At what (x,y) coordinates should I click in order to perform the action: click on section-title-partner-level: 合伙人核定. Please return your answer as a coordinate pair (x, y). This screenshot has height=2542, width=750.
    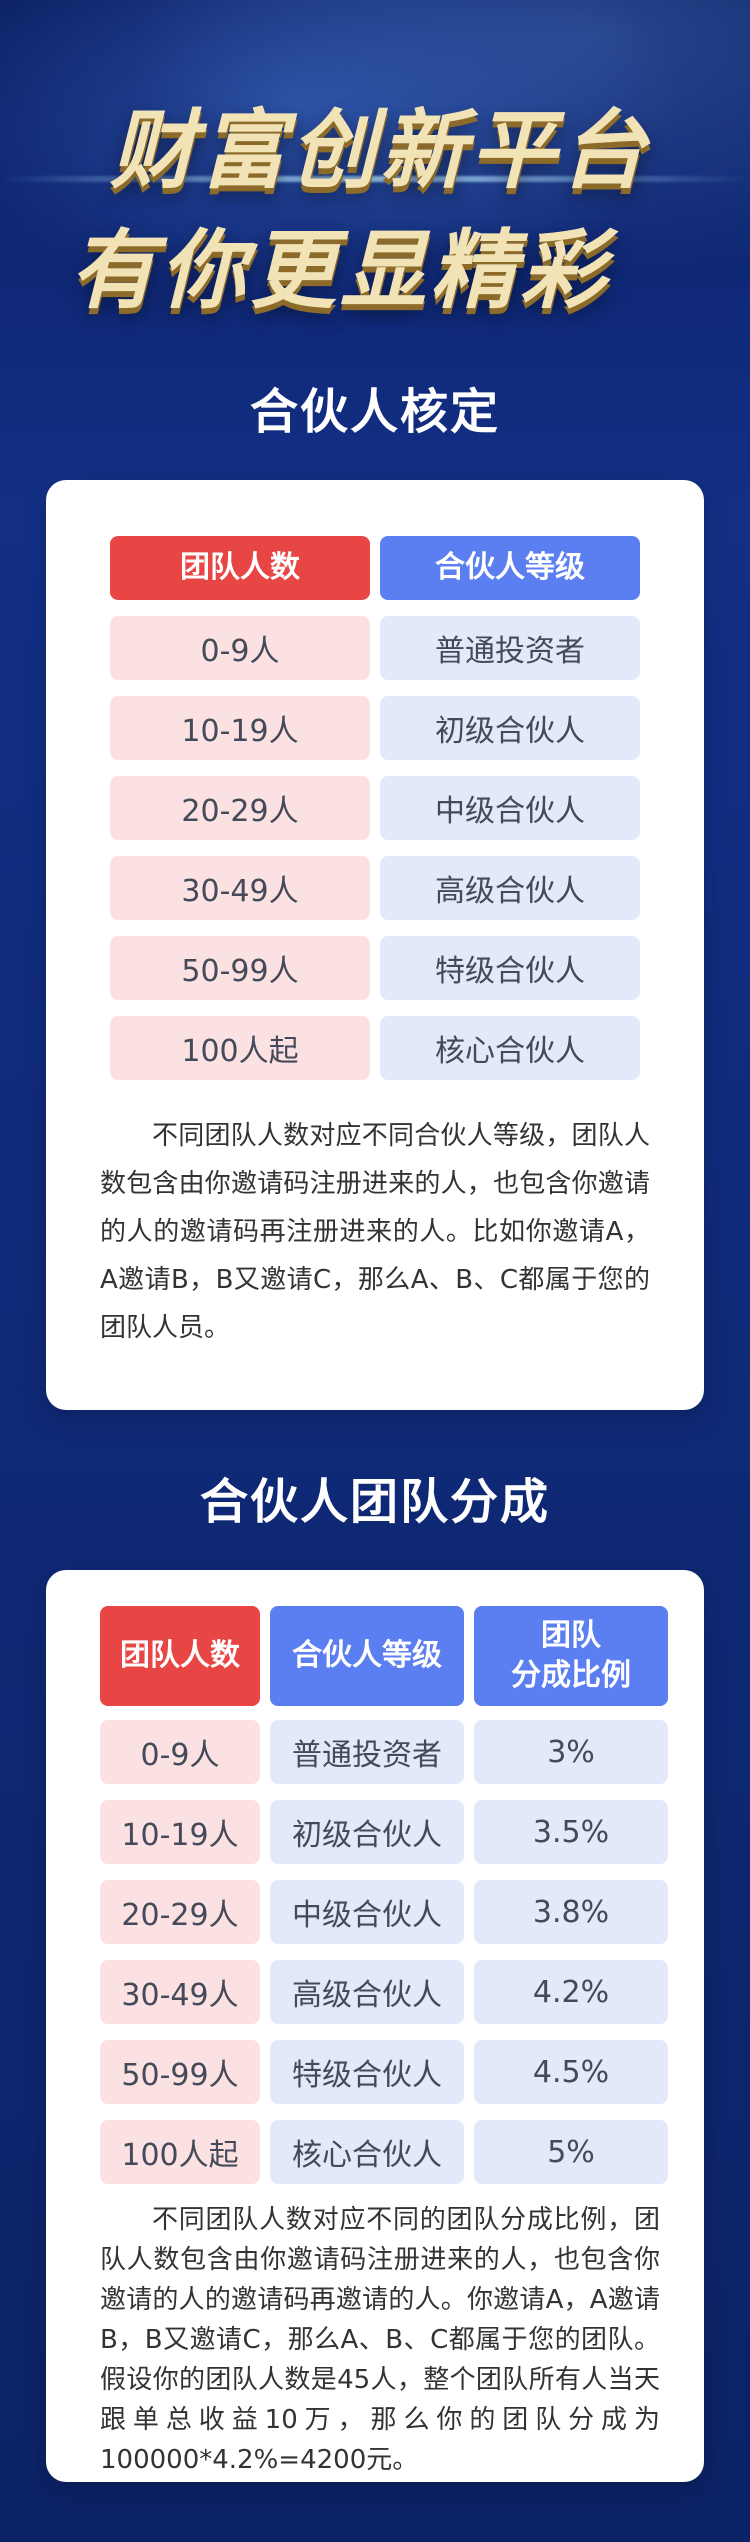
    Looking at the image, I should click on (374, 412).